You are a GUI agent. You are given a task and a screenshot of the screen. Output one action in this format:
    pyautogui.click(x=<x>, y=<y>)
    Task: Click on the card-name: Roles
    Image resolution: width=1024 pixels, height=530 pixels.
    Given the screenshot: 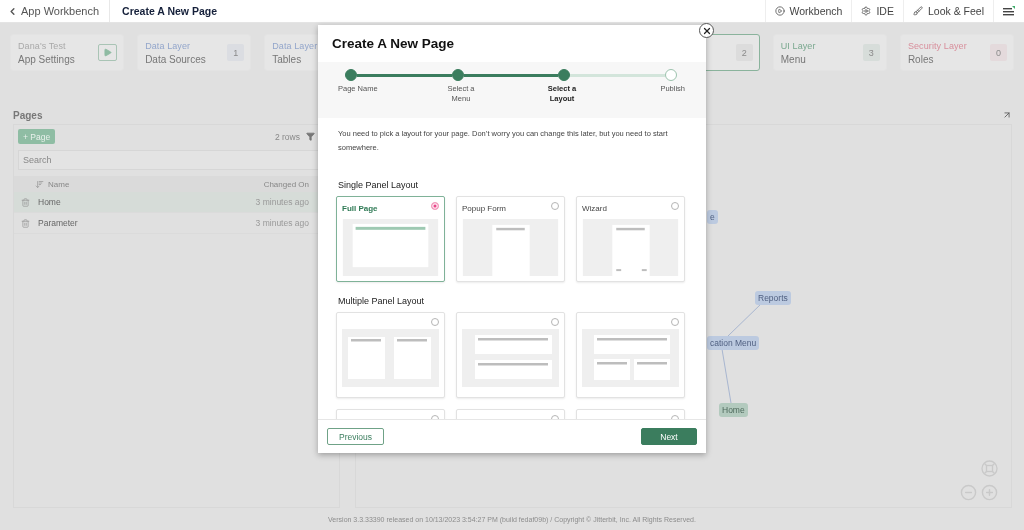 What is the action you would take?
    pyautogui.click(x=921, y=59)
    